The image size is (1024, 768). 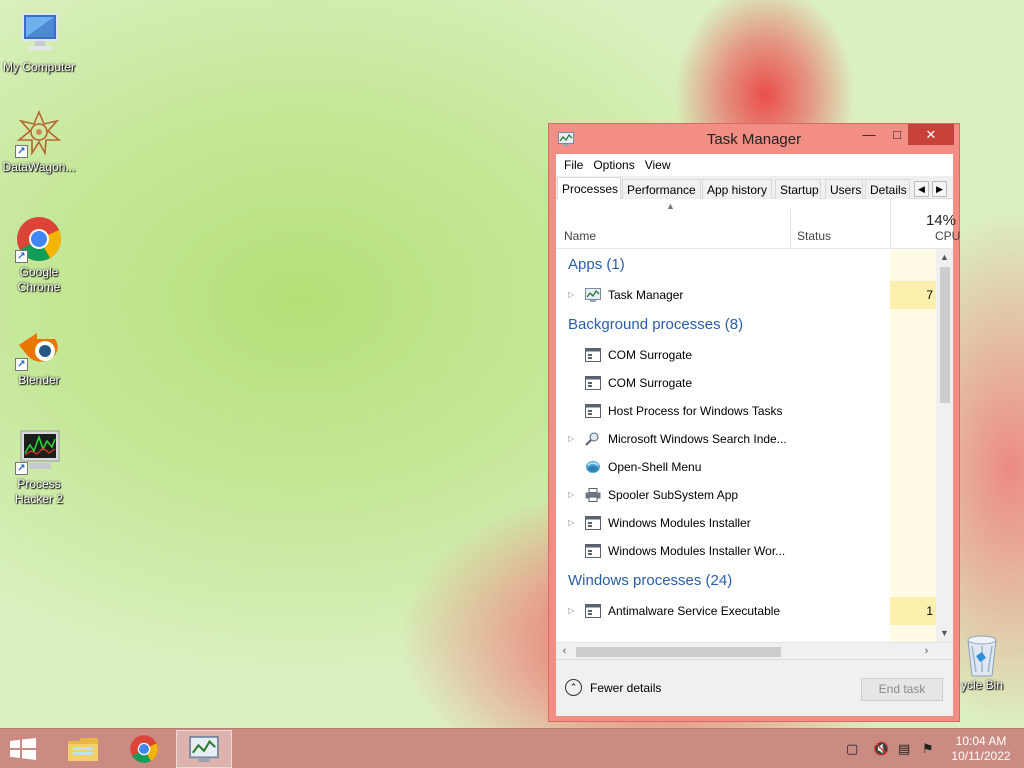 What do you see at coordinates (613, 163) in the screenshot?
I see `menu-options: Options` at bounding box center [613, 163].